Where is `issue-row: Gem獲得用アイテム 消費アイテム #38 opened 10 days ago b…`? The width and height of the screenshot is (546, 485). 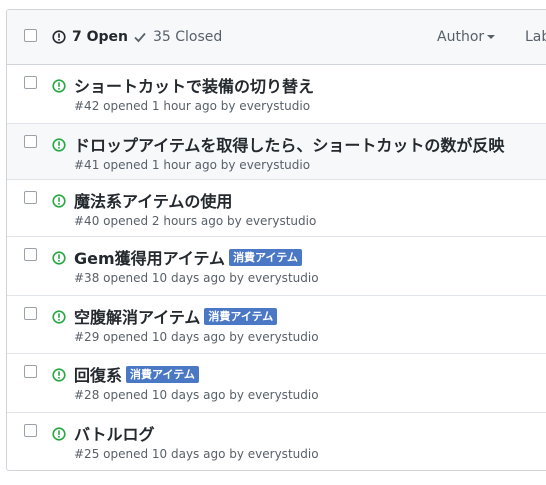
issue-row: Gem獲得用アイテム 消費アイテム #38 opened 10 days ago b… is located at coordinates (276, 266).